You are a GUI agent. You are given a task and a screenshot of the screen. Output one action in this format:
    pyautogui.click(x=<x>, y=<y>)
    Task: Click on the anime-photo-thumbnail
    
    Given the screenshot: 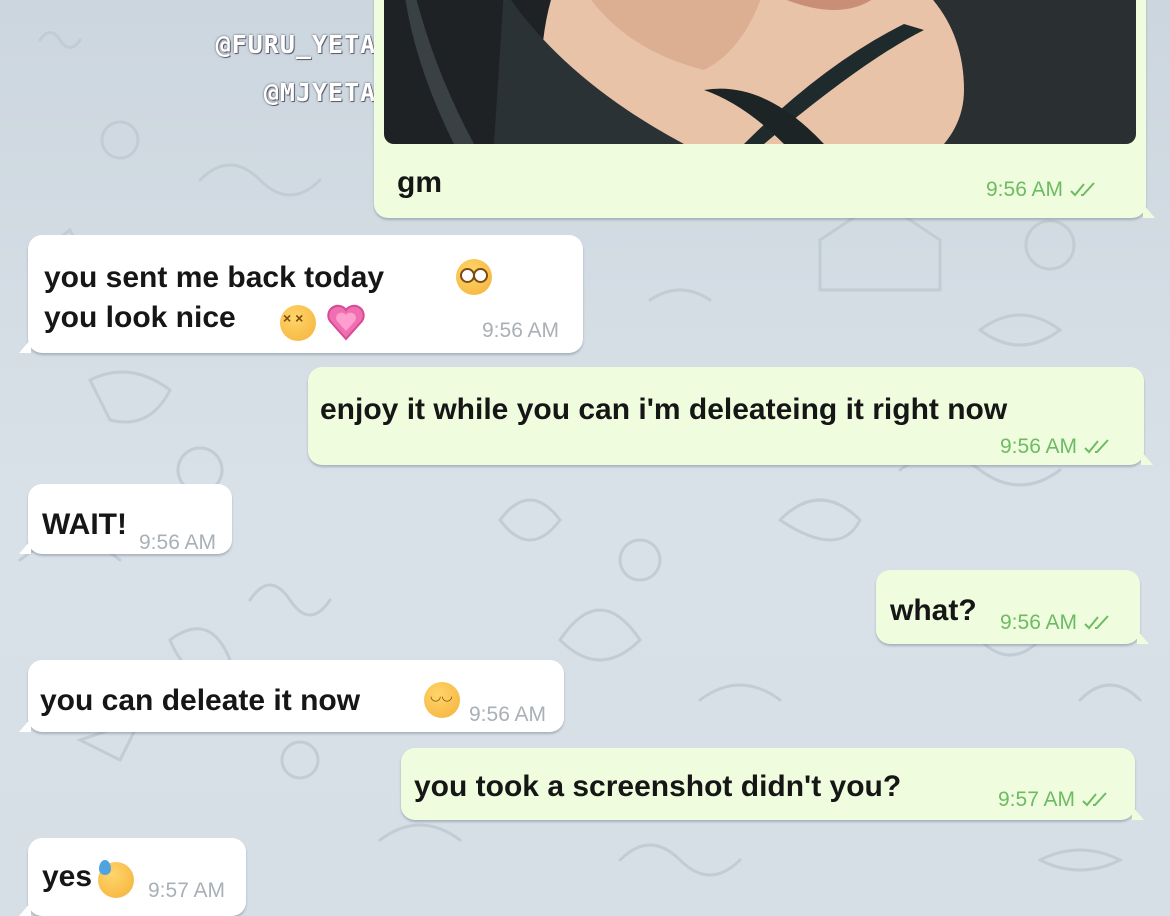 What is the action you would take?
    pyautogui.click(x=760, y=72)
    